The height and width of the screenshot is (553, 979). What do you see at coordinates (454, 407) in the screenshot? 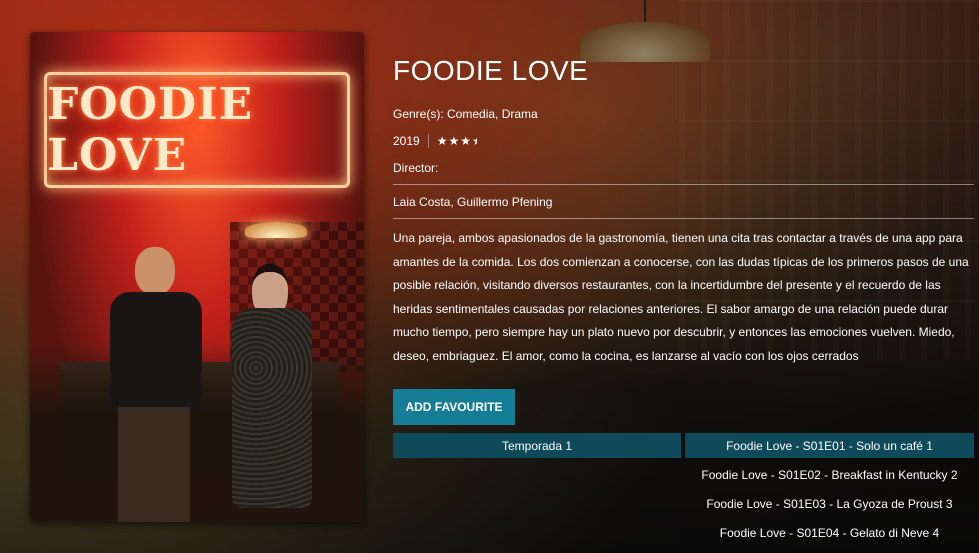
I see `add-favourite-button: ADD FAVOURITE` at bounding box center [454, 407].